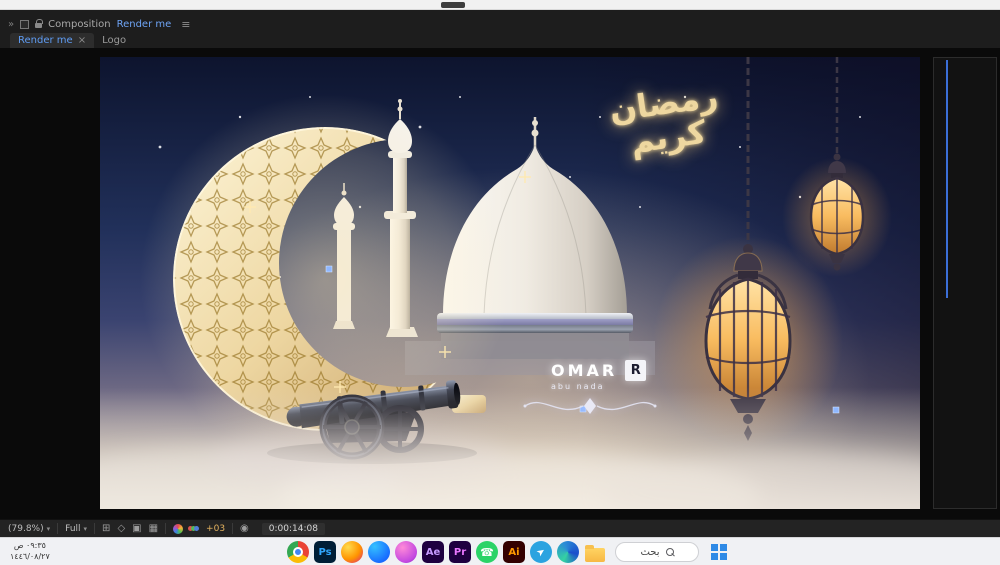  I want to click on color-wheel-icon, so click(178, 528).